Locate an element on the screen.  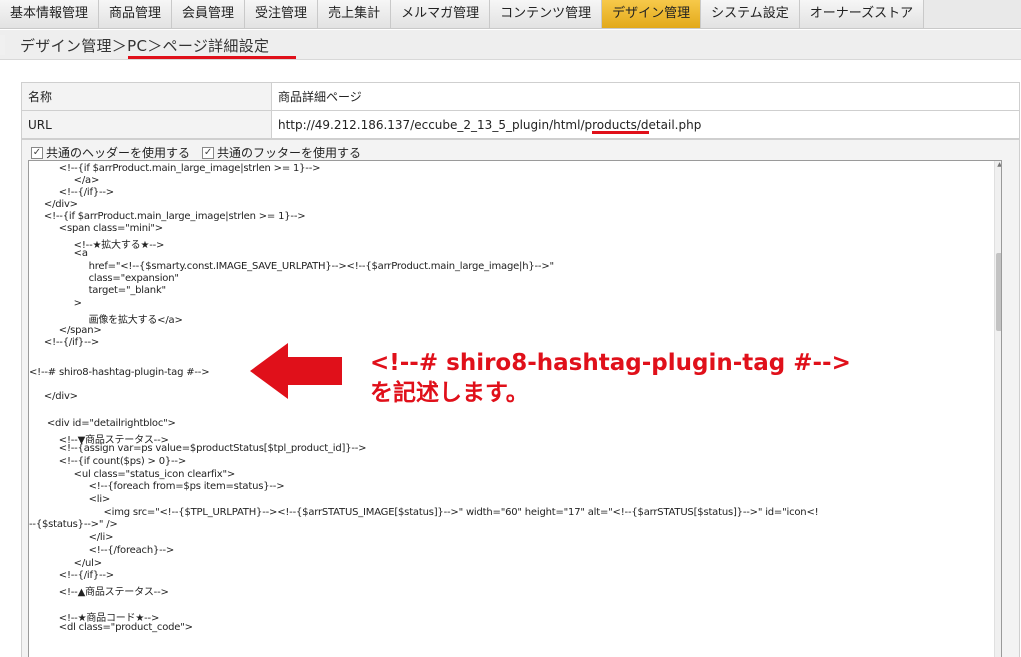
use-footer-checkbox: ✓ 共通のフッターを使用する is located at coordinates (281, 152).